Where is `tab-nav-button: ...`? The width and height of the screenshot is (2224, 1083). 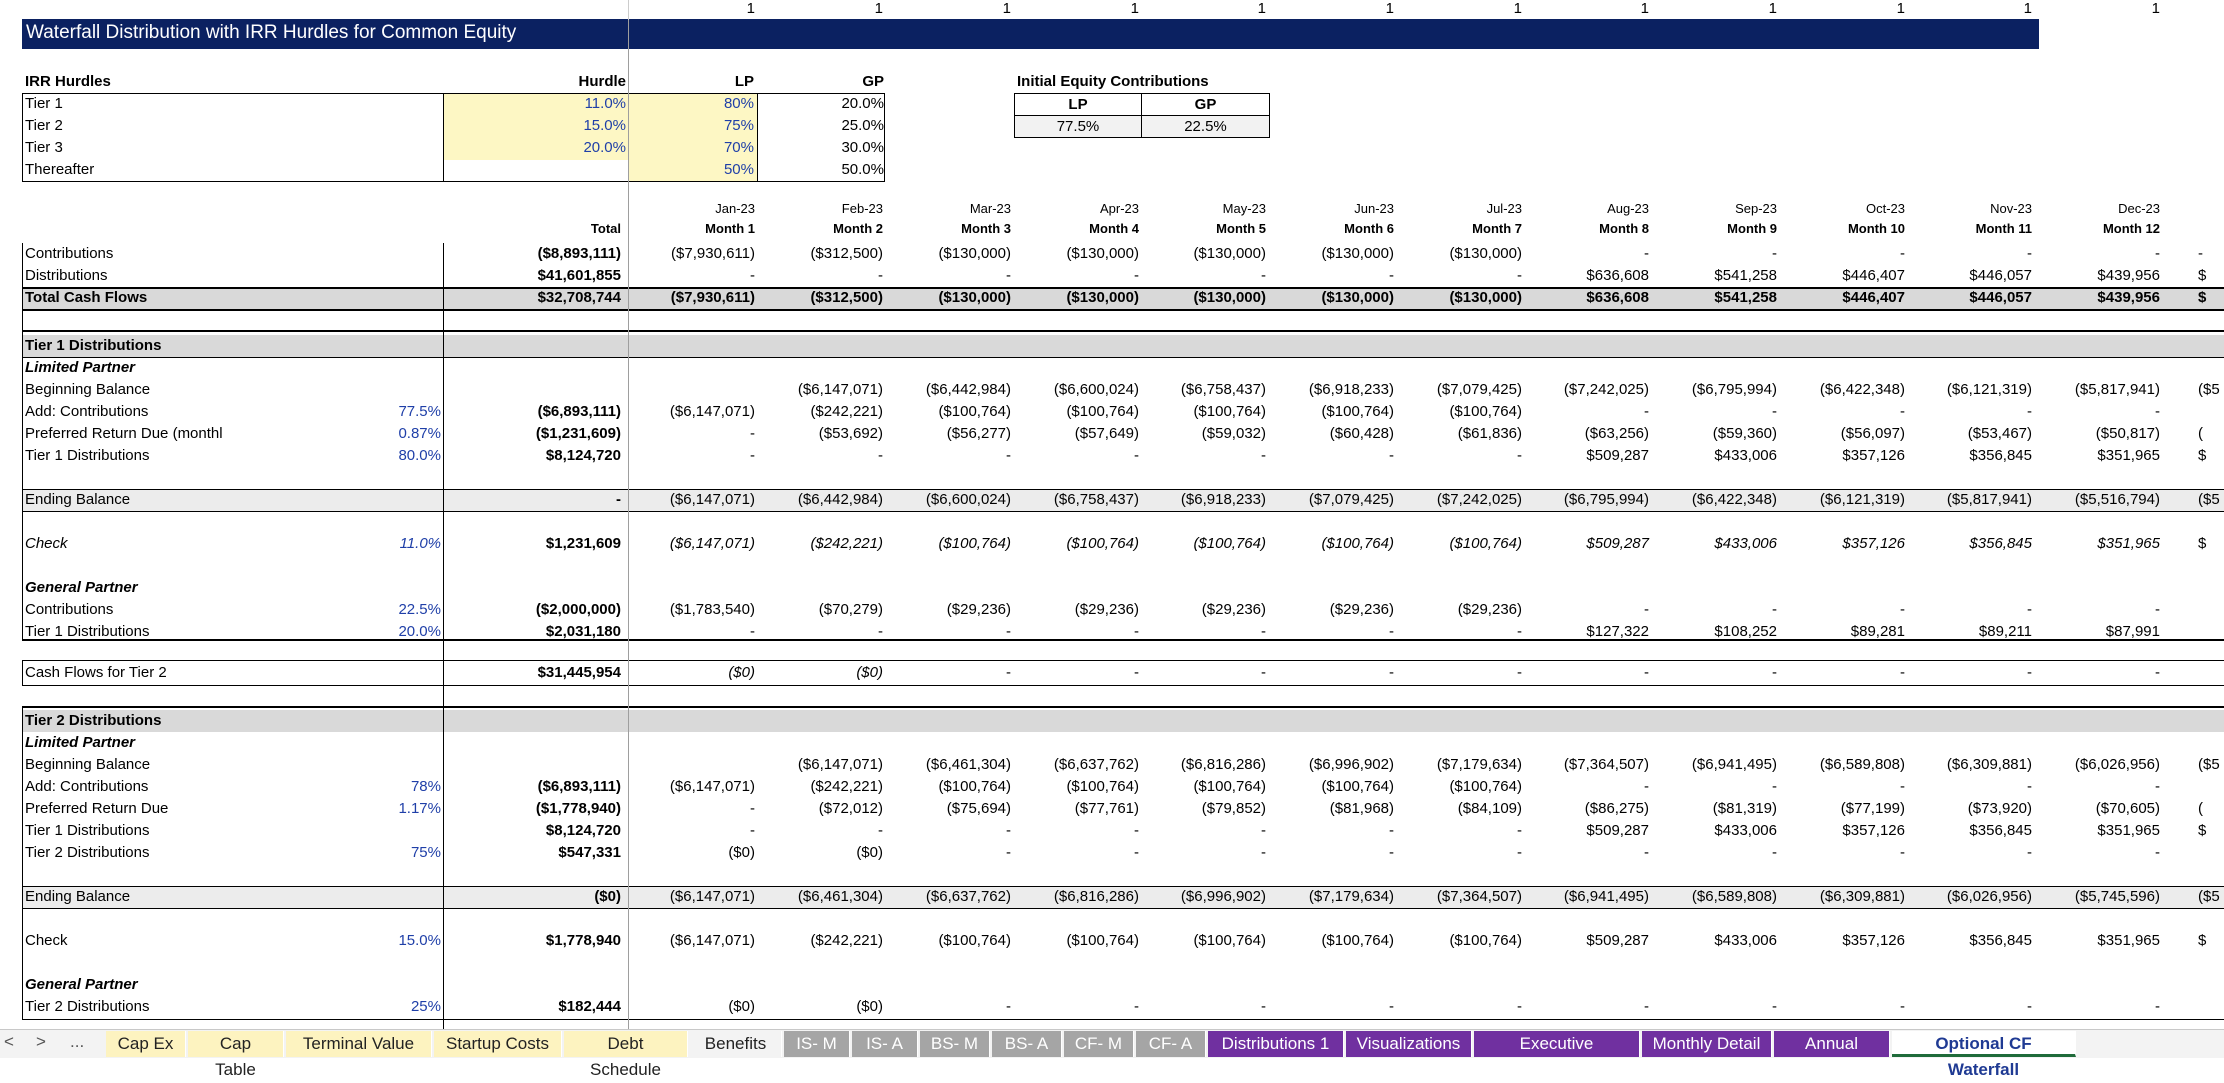 tab-nav-button: ... is located at coordinates (77, 1042).